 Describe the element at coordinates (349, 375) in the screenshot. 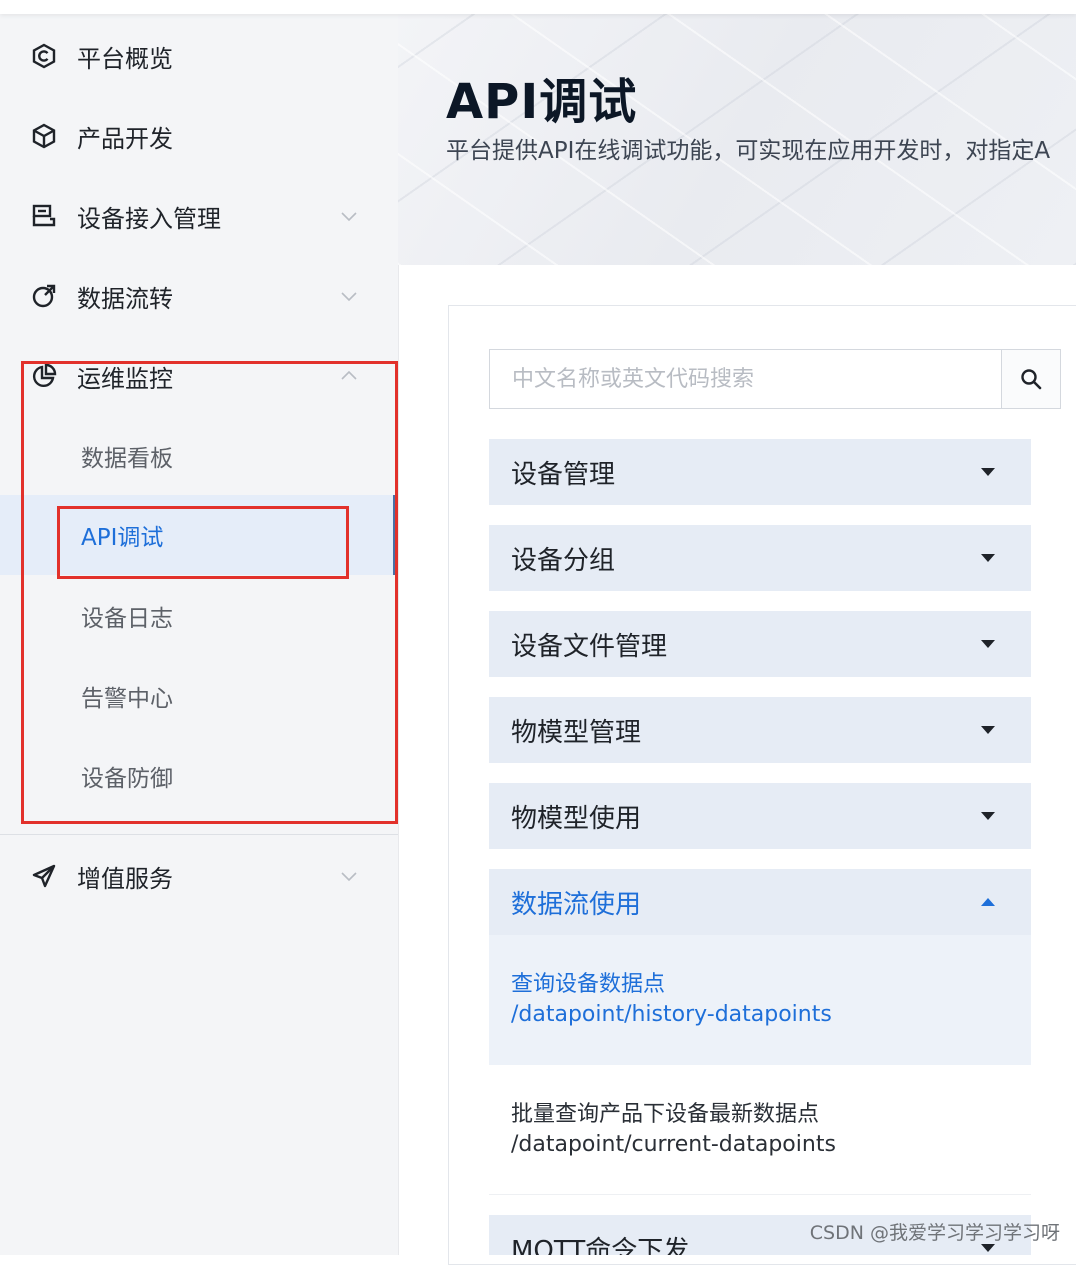

I see `chevron-up-icon` at that location.